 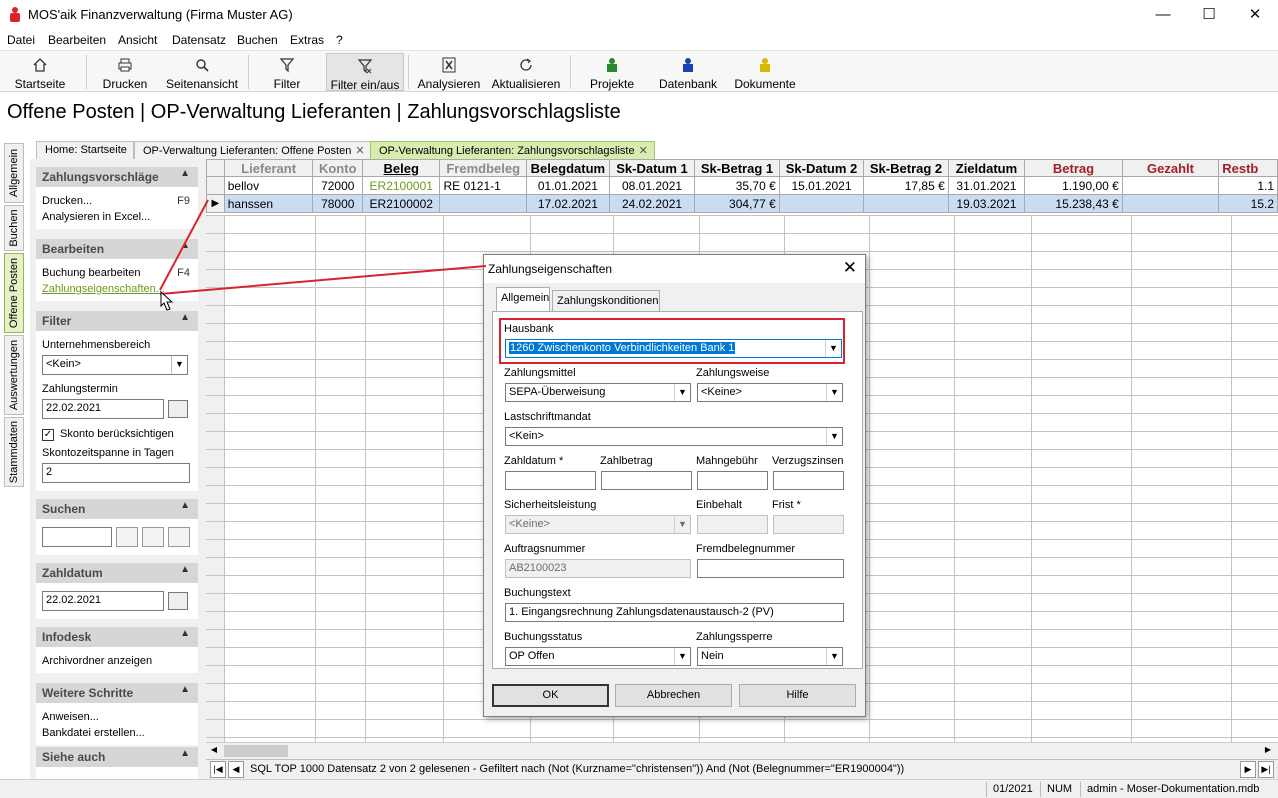 I want to click on menu-bearbeiten: Bearbeiten, so click(x=77, y=40).